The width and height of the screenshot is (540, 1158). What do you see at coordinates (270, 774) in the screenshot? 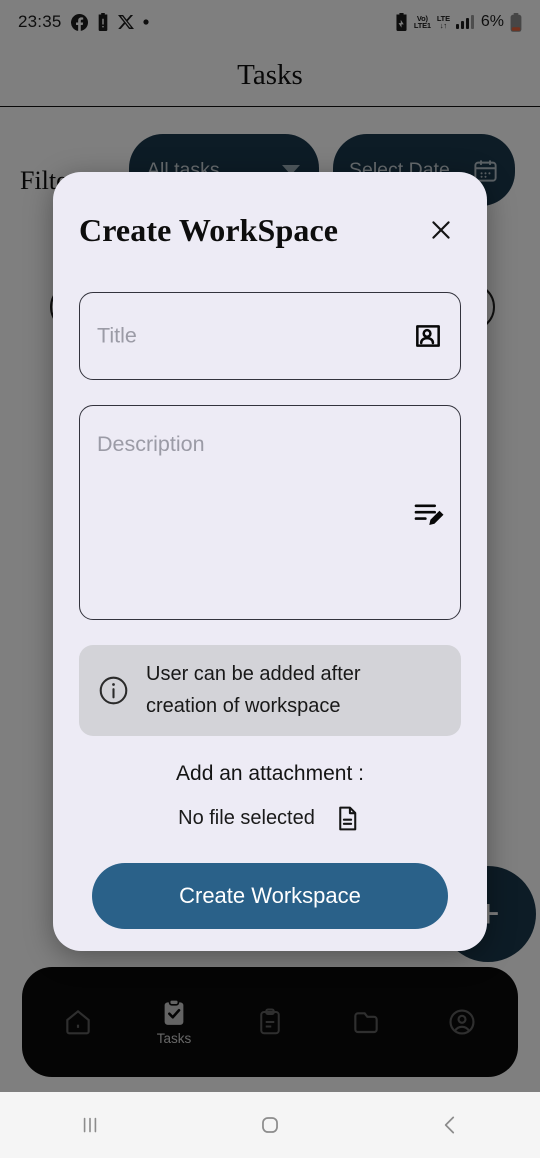
I see `attachment-heading: Add an attachment :` at bounding box center [270, 774].